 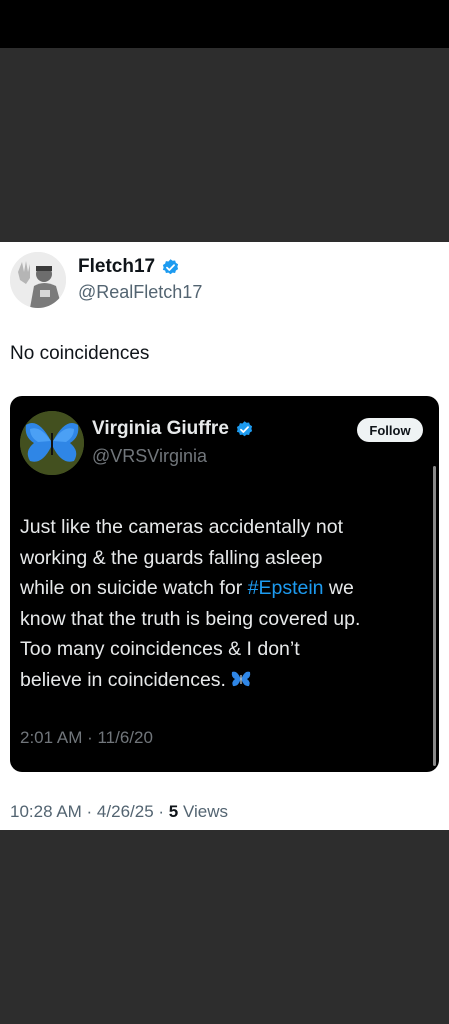 I want to click on post-meta: 10:28 AM · 4/26/25 · 5 Views, so click(x=119, y=812).